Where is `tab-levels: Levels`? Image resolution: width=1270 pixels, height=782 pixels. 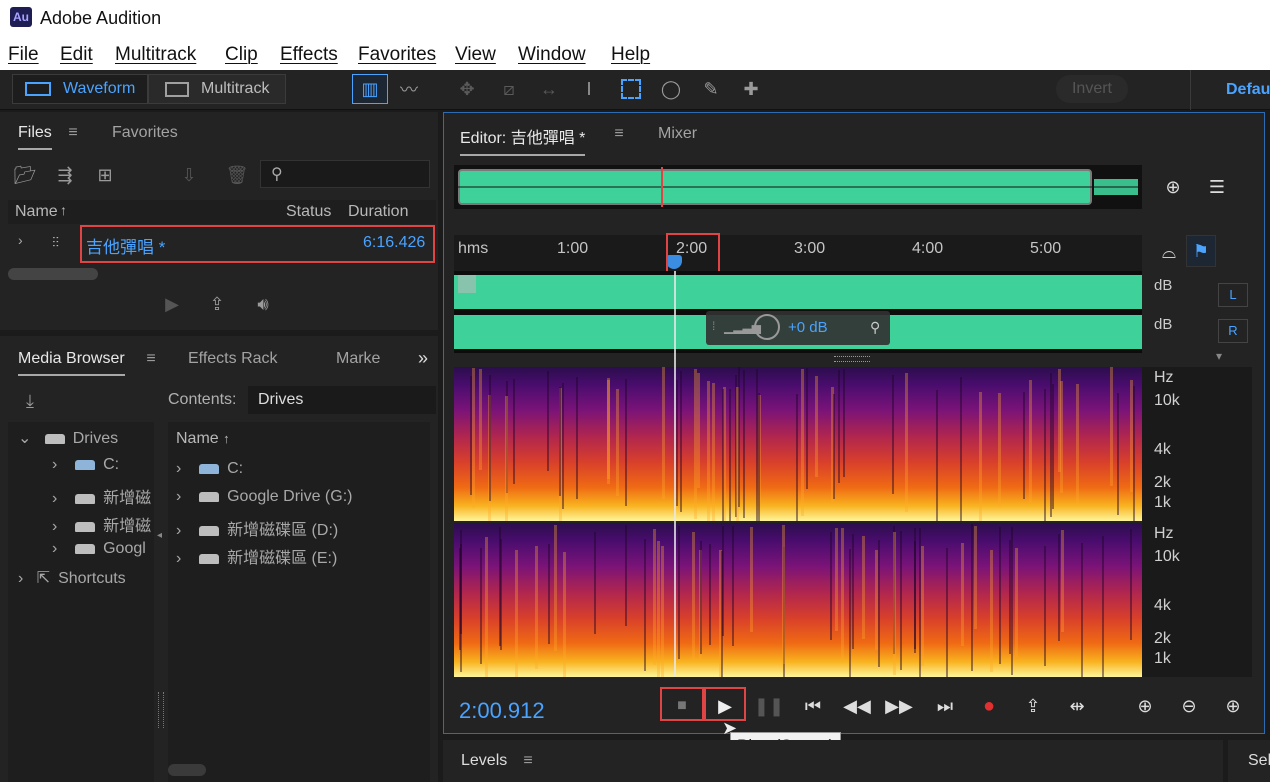
tab-levels: Levels is located at coordinates (484, 761).